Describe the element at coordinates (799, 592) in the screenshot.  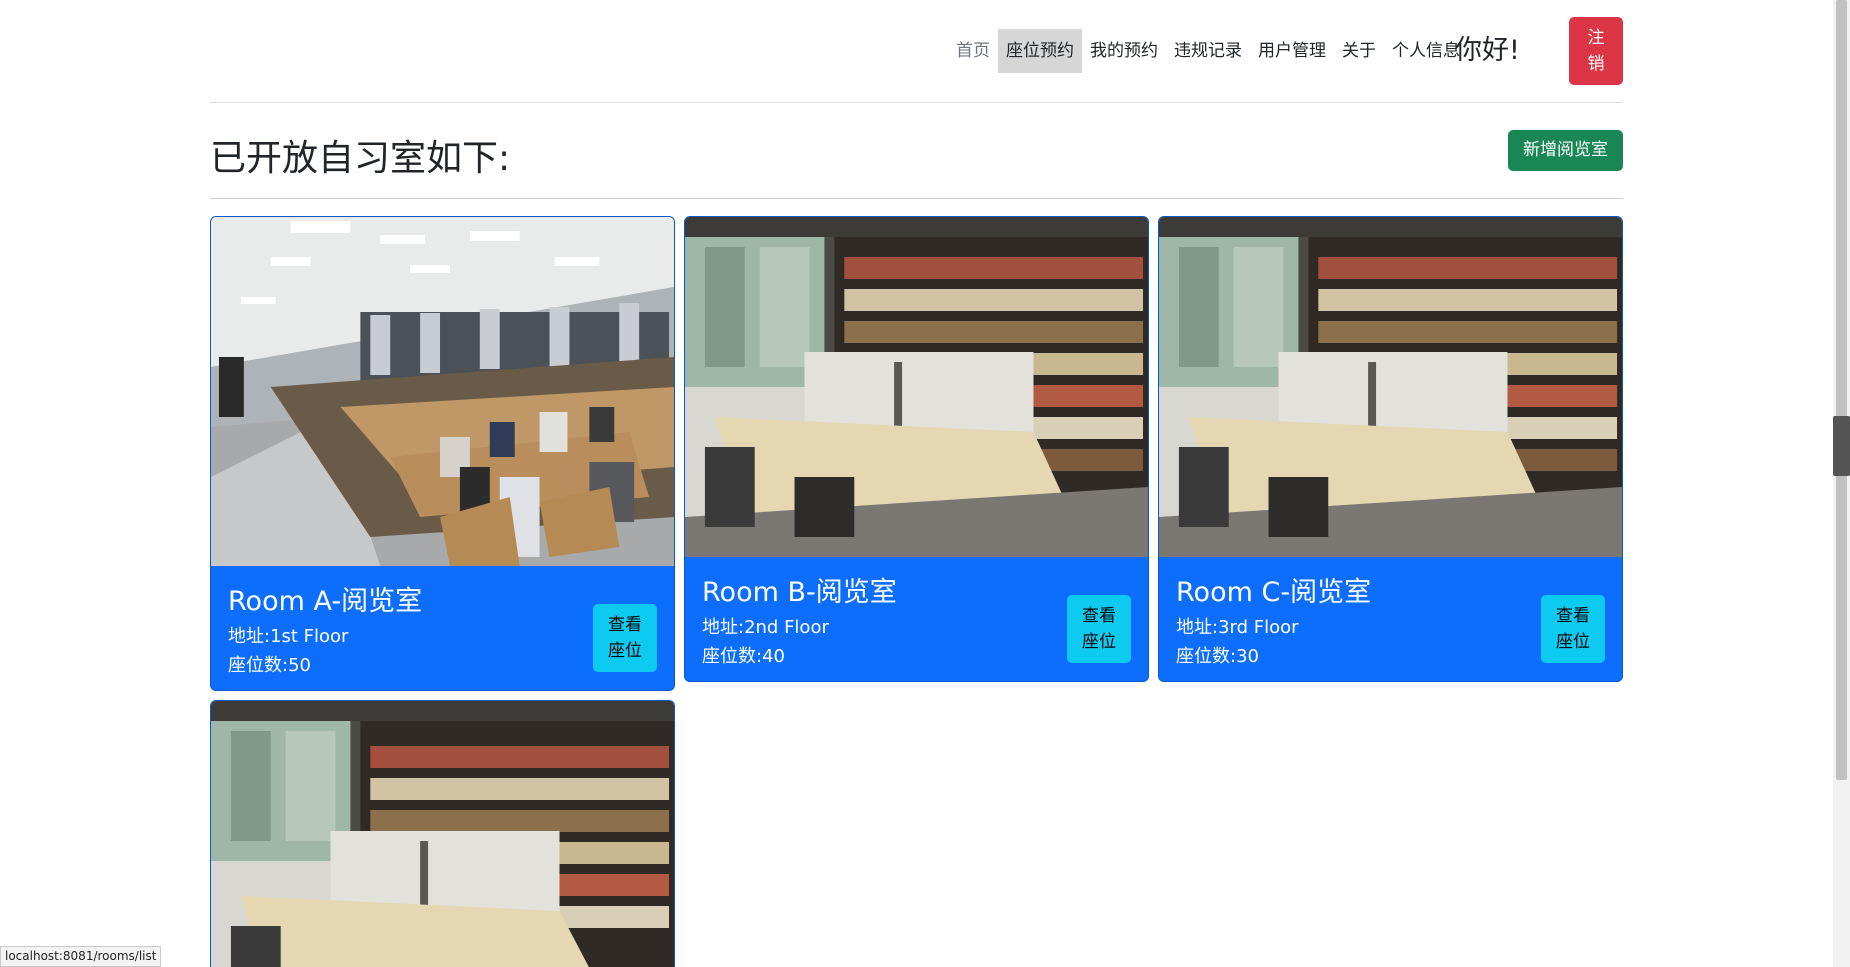
I see `room-name: Room B-阅览室` at that location.